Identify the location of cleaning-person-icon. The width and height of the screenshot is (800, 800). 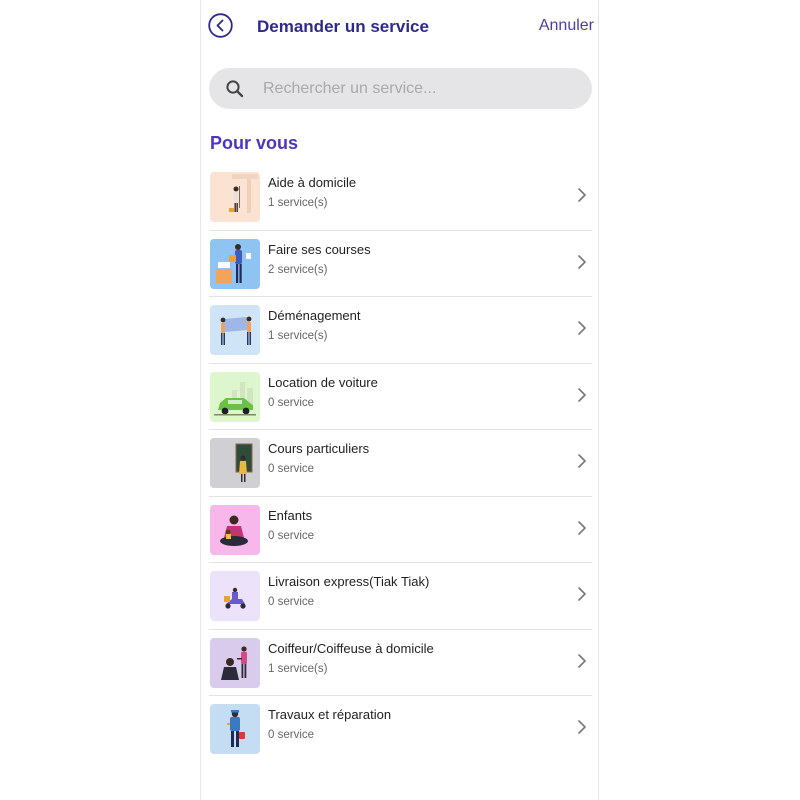
(235, 197).